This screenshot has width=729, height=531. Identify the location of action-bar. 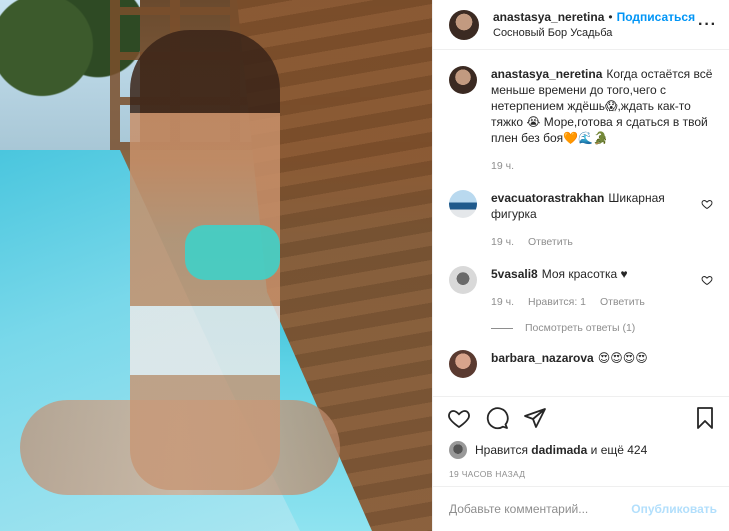
(581, 417).